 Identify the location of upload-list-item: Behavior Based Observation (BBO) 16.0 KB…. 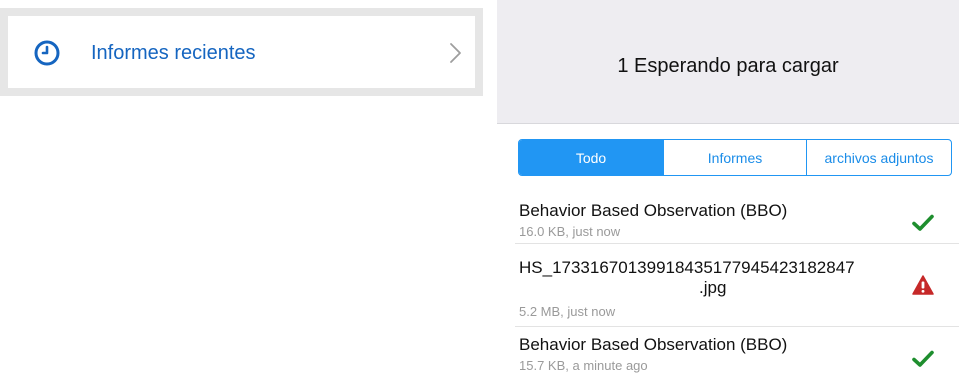
(728, 216).